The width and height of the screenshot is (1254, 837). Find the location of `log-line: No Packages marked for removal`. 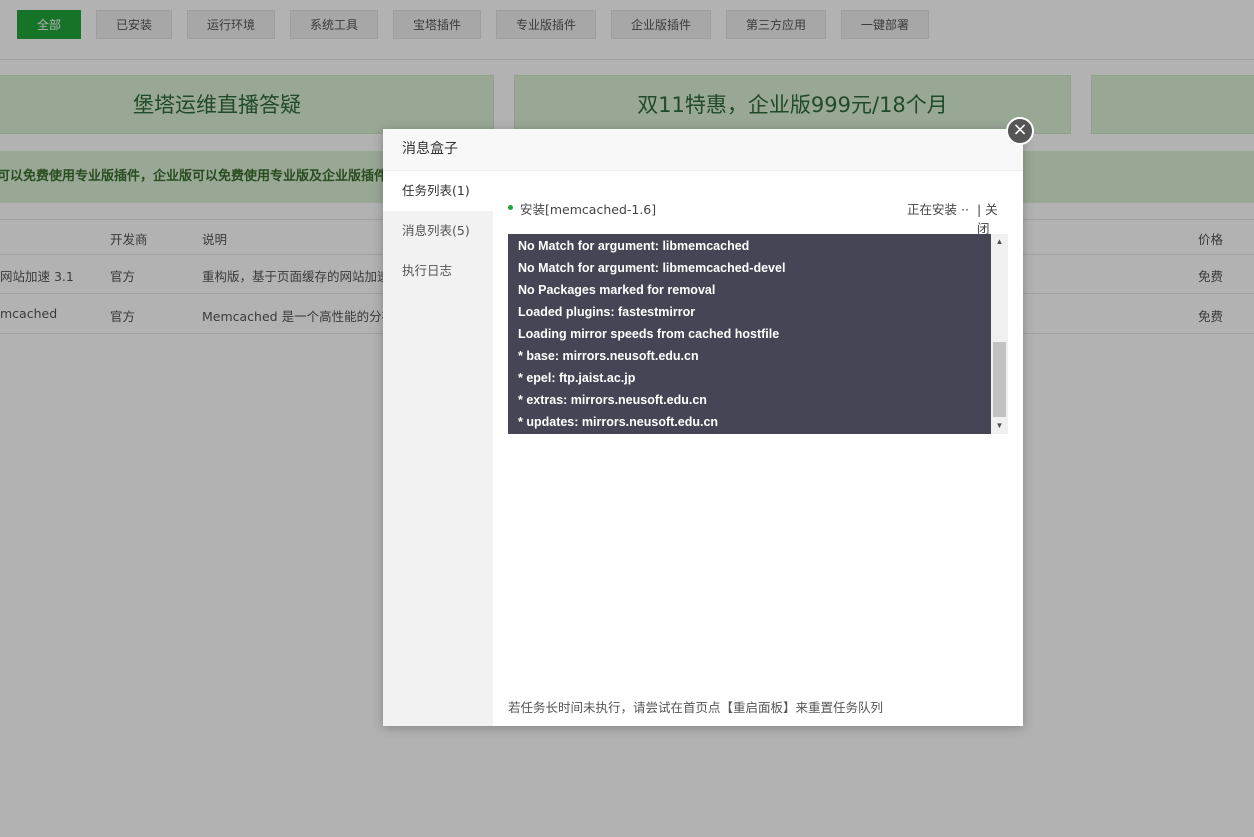

log-line: No Packages marked for removal is located at coordinates (617, 290).